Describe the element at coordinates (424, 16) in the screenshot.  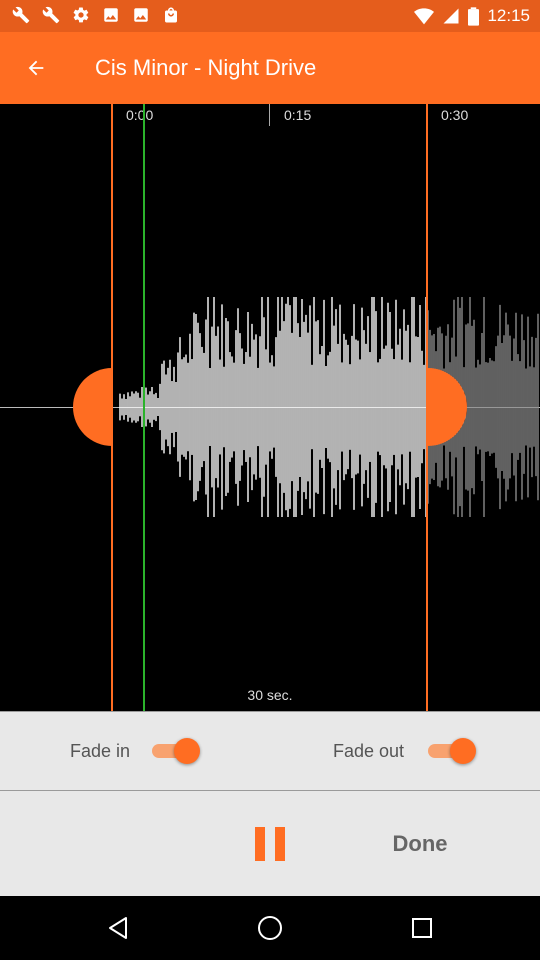
I see `wifi-icon` at that location.